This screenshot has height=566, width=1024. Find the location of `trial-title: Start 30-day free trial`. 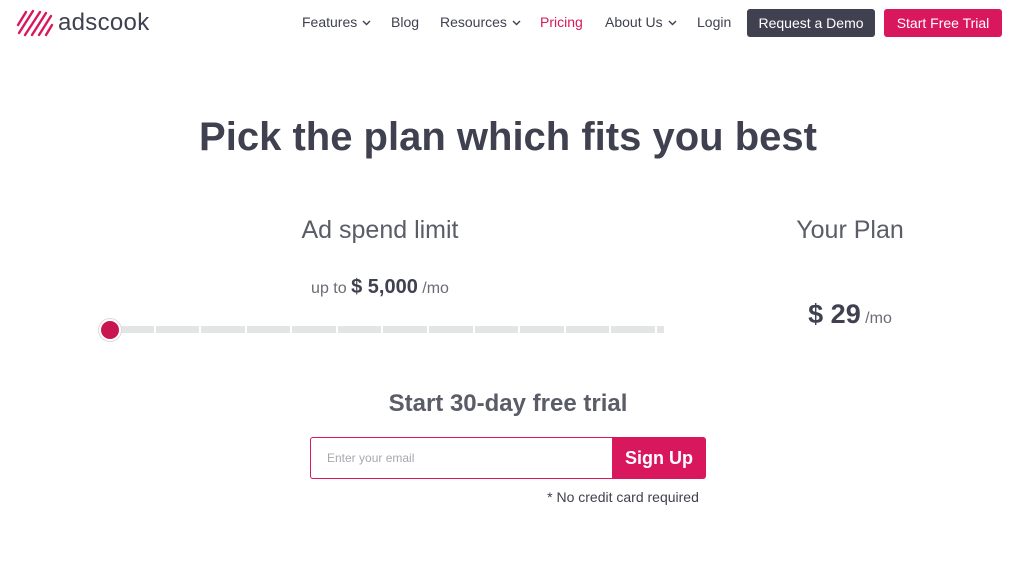

trial-title: Start 30-day free trial is located at coordinates (508, 403).